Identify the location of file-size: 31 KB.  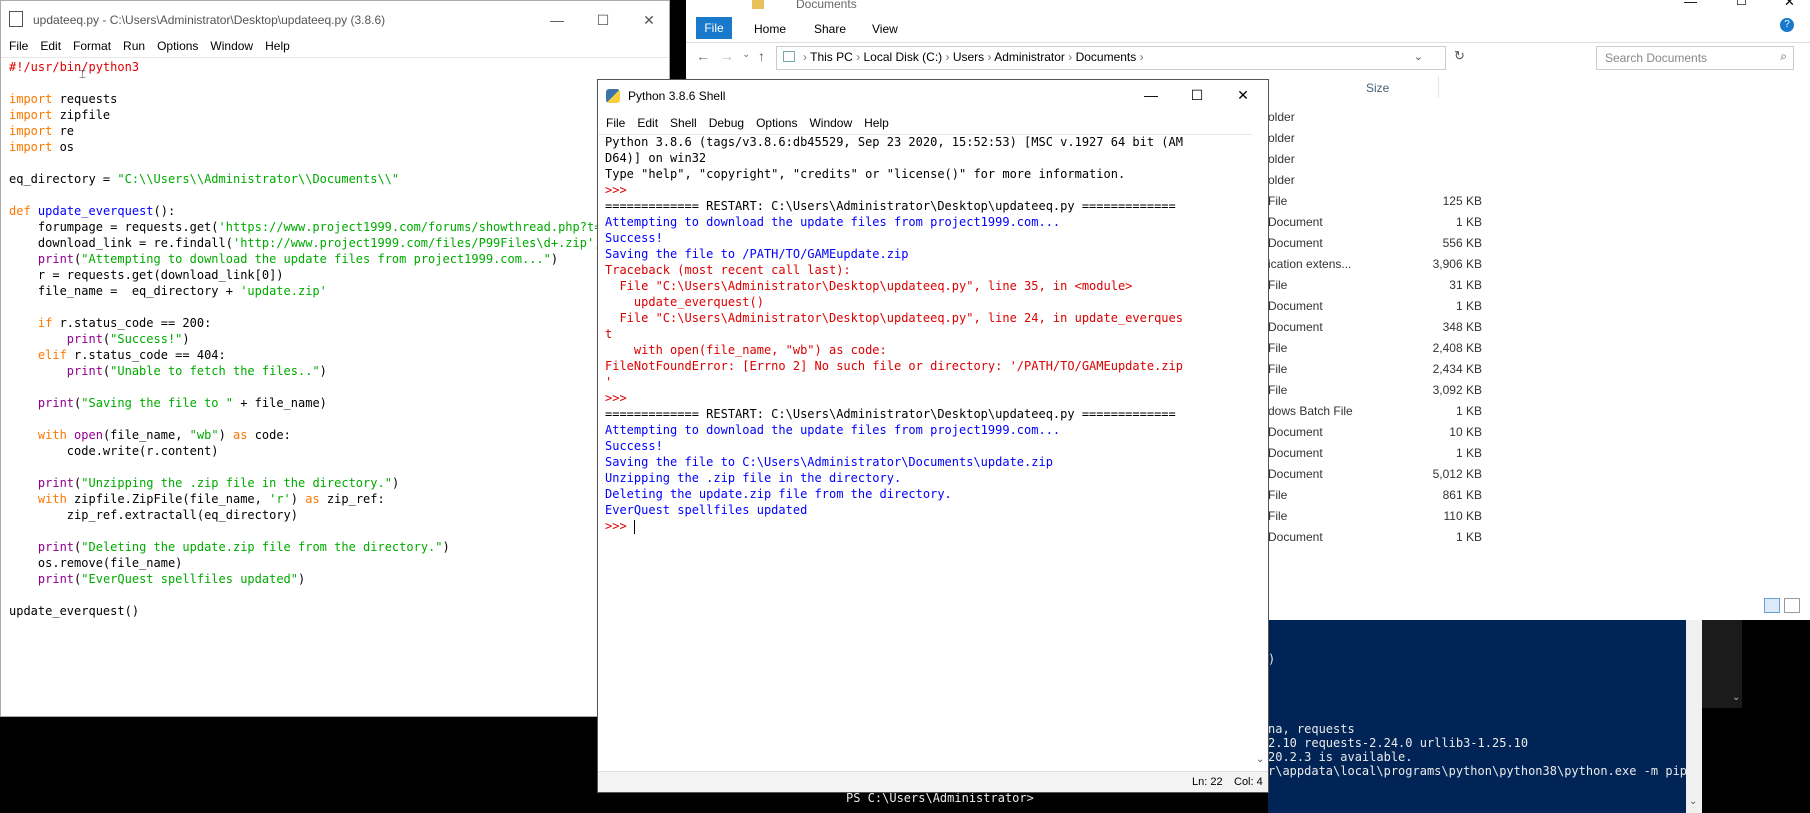
(1465, 285).